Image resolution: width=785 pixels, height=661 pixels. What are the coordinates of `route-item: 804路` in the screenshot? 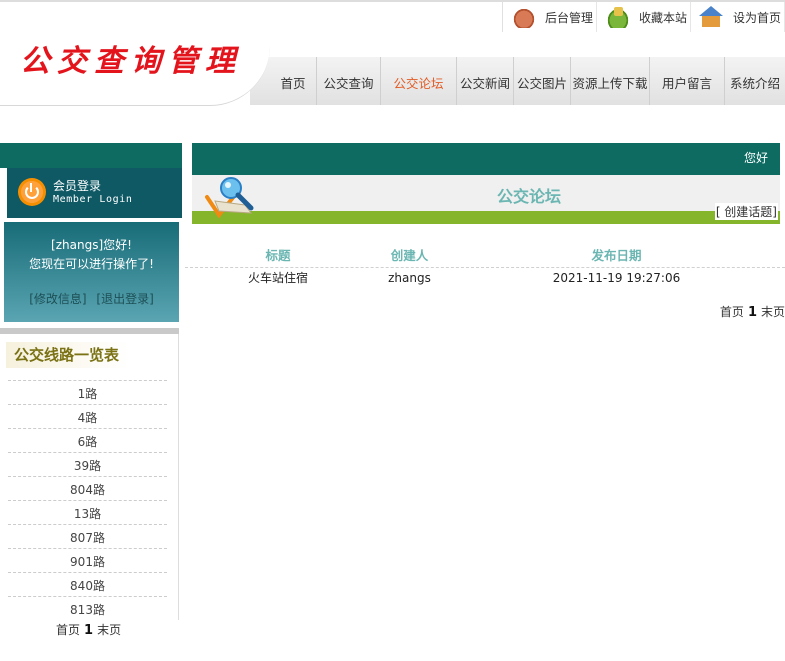 It's located at (87, 488).